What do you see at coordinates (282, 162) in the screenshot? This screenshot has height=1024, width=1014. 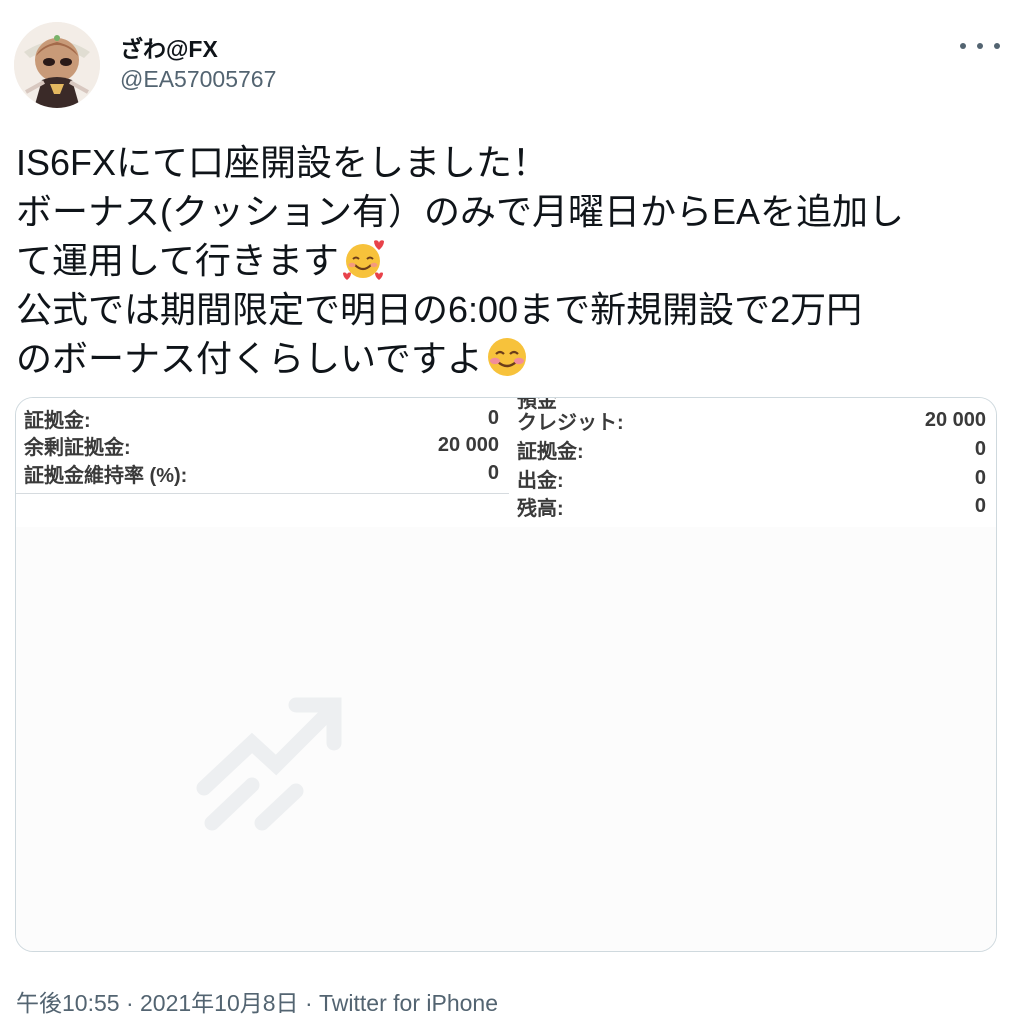 I see `tweet-line-text: IS6FXにて口座開設をしました！` at bounding box center [282, 162].